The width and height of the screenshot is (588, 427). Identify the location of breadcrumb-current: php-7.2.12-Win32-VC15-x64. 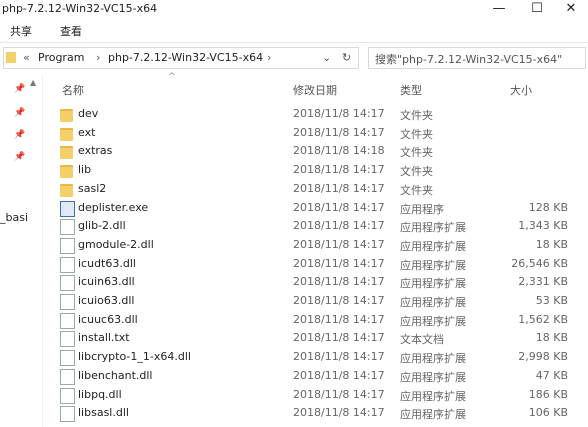
(185, 57).